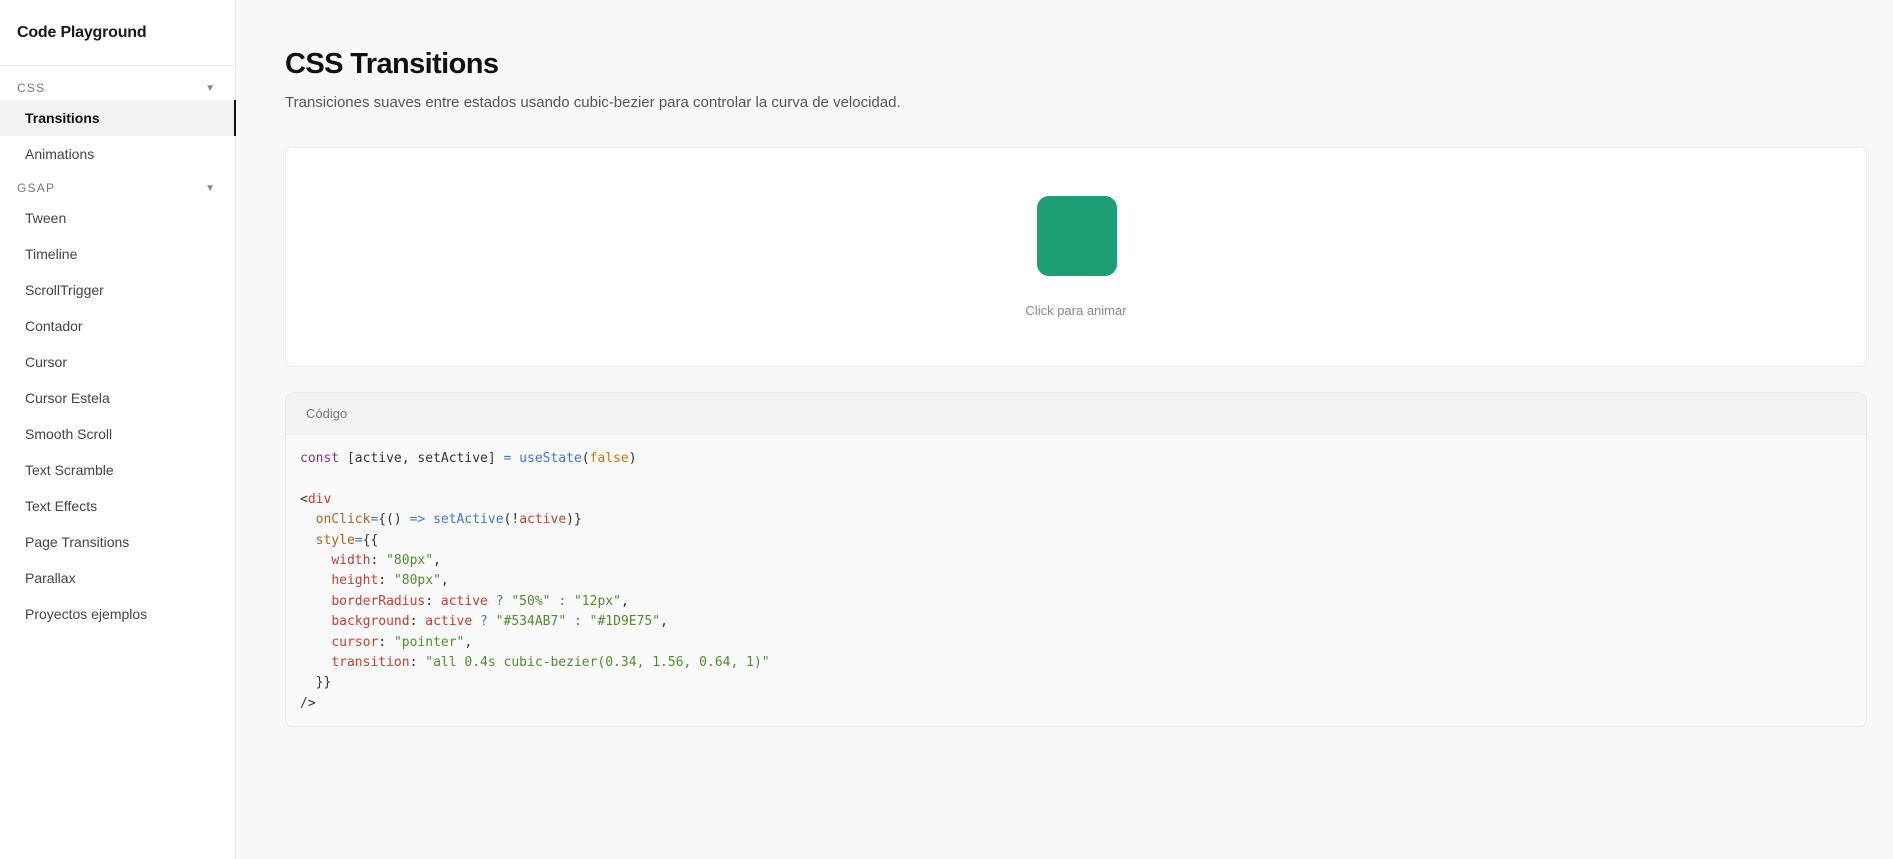 The width and height of the screenshot is (1893, 859). What do you see at coordinates (351, 561) in the screenshot?
I see `code-token: width` at bounding box center [351, 561].